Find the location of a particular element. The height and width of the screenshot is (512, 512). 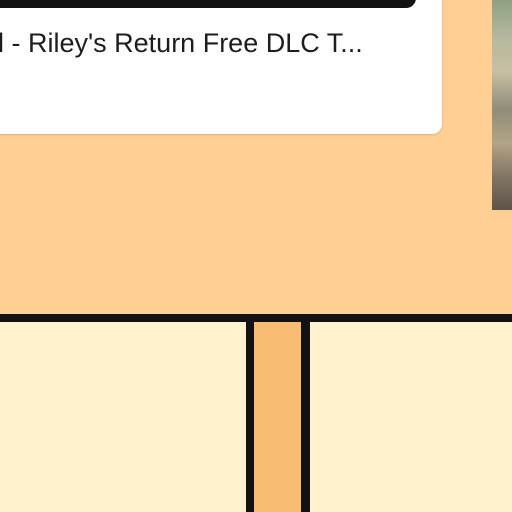

center-accent-strip is located at coordinates (277, 417).